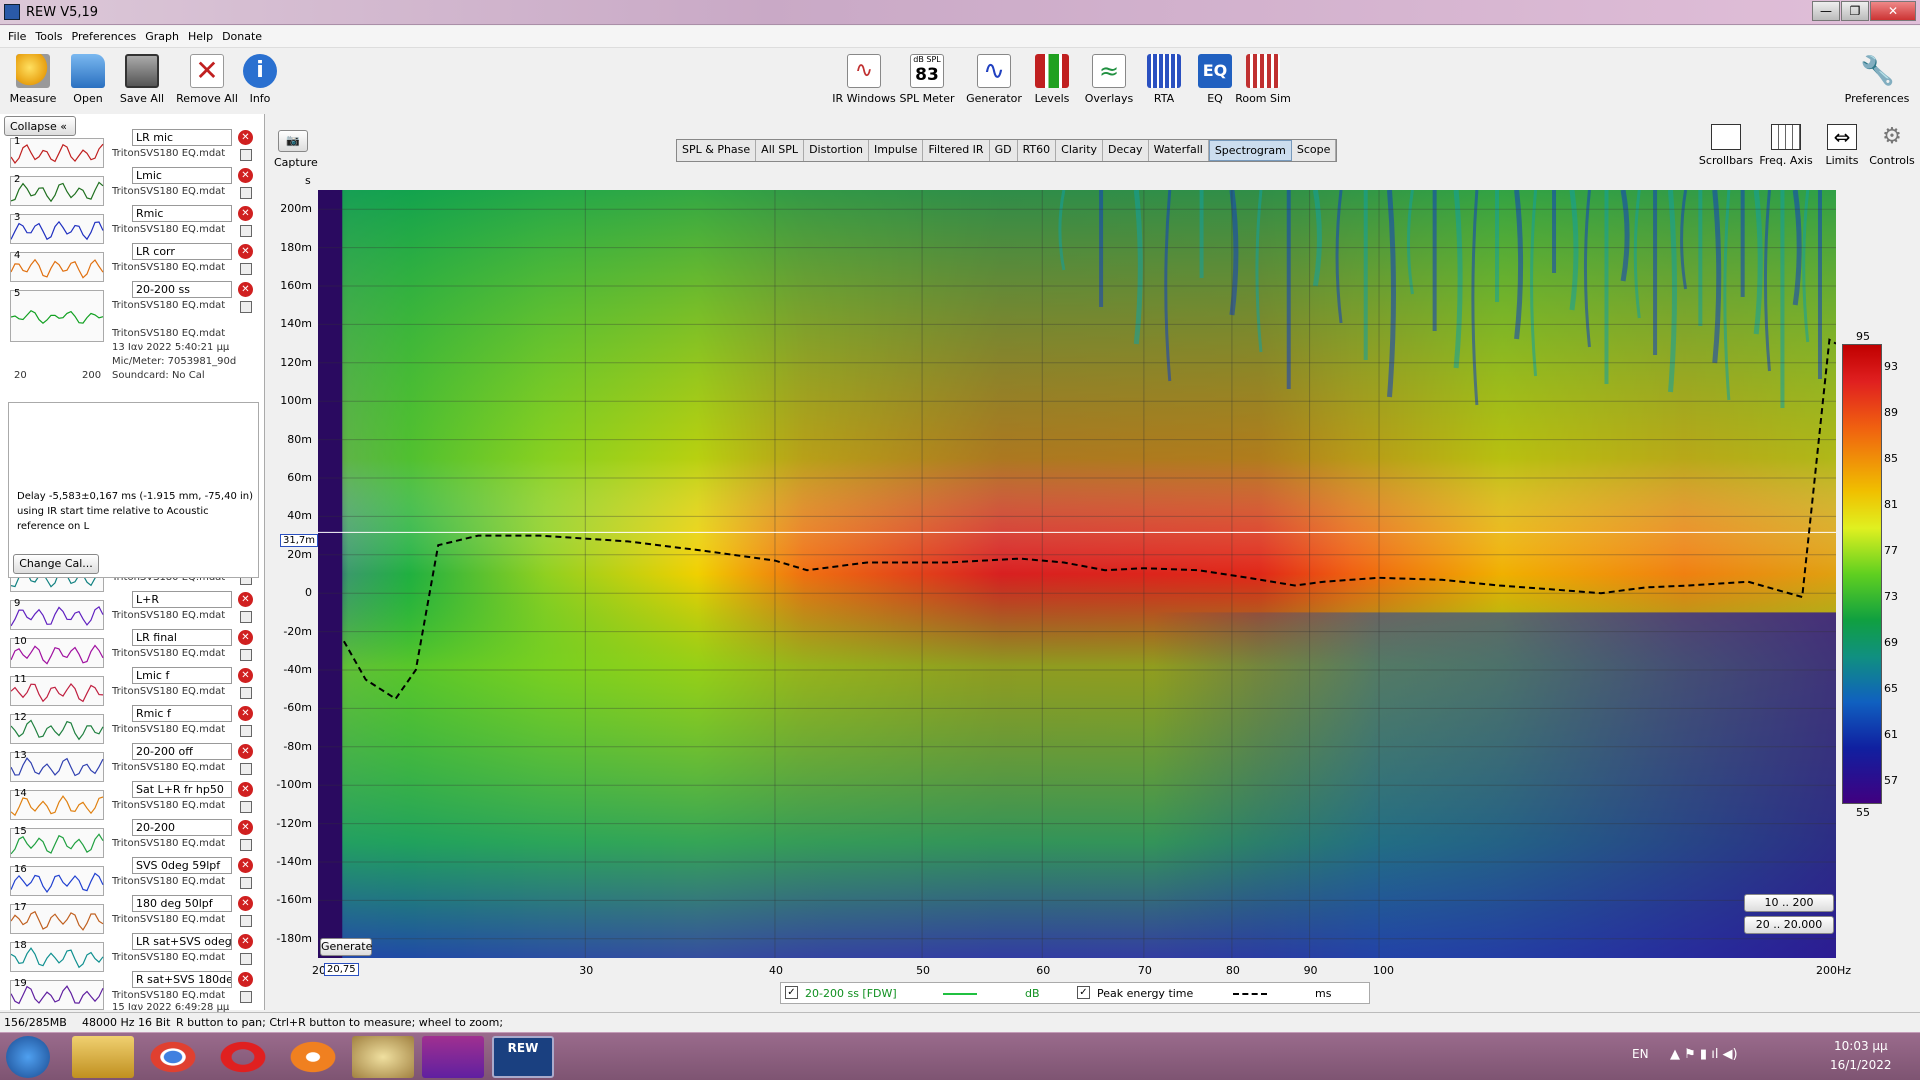  What do you see at coordinates (927, 79) in the screenshot?
I see `spl-meter-button: dB SPL 83 SPL Meter` at bounding box center [927, 79].